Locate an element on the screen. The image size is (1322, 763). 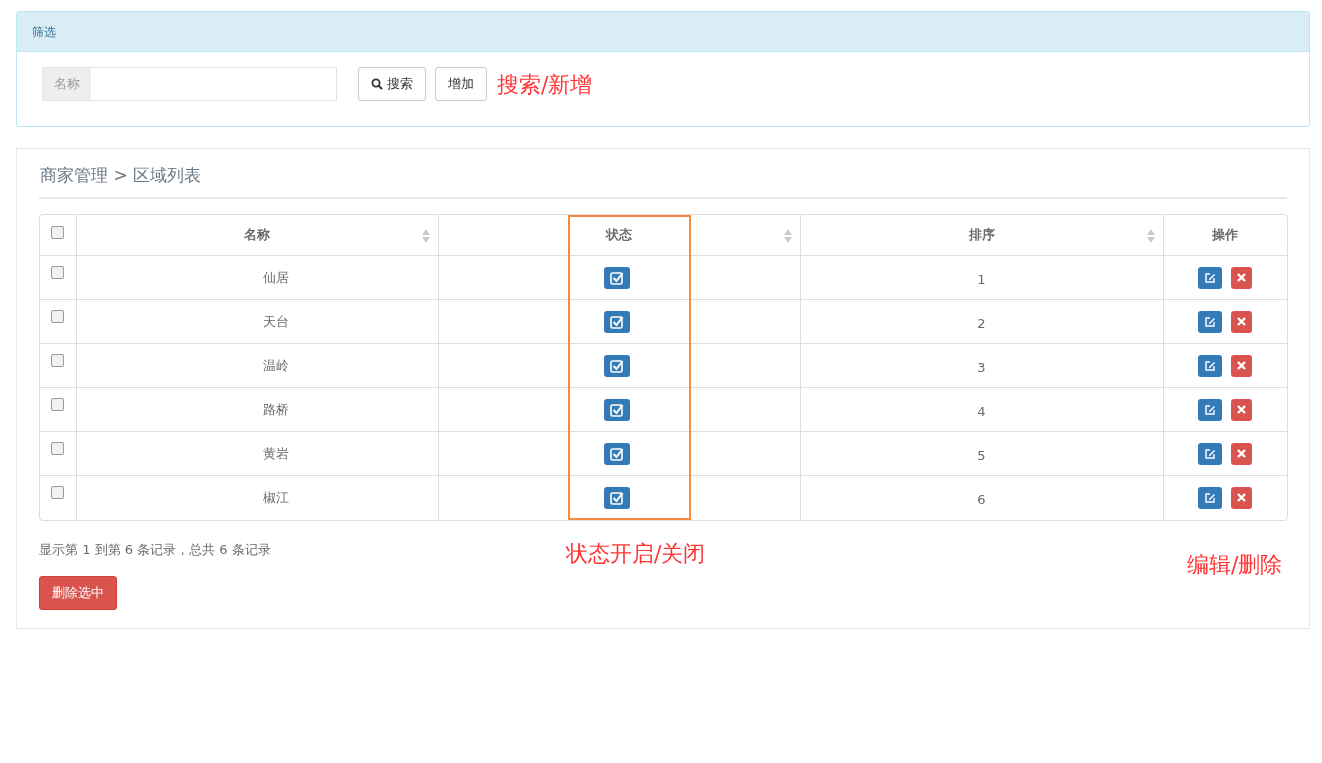
table-cell-text: 天台 is located at coordinates (275, 321).